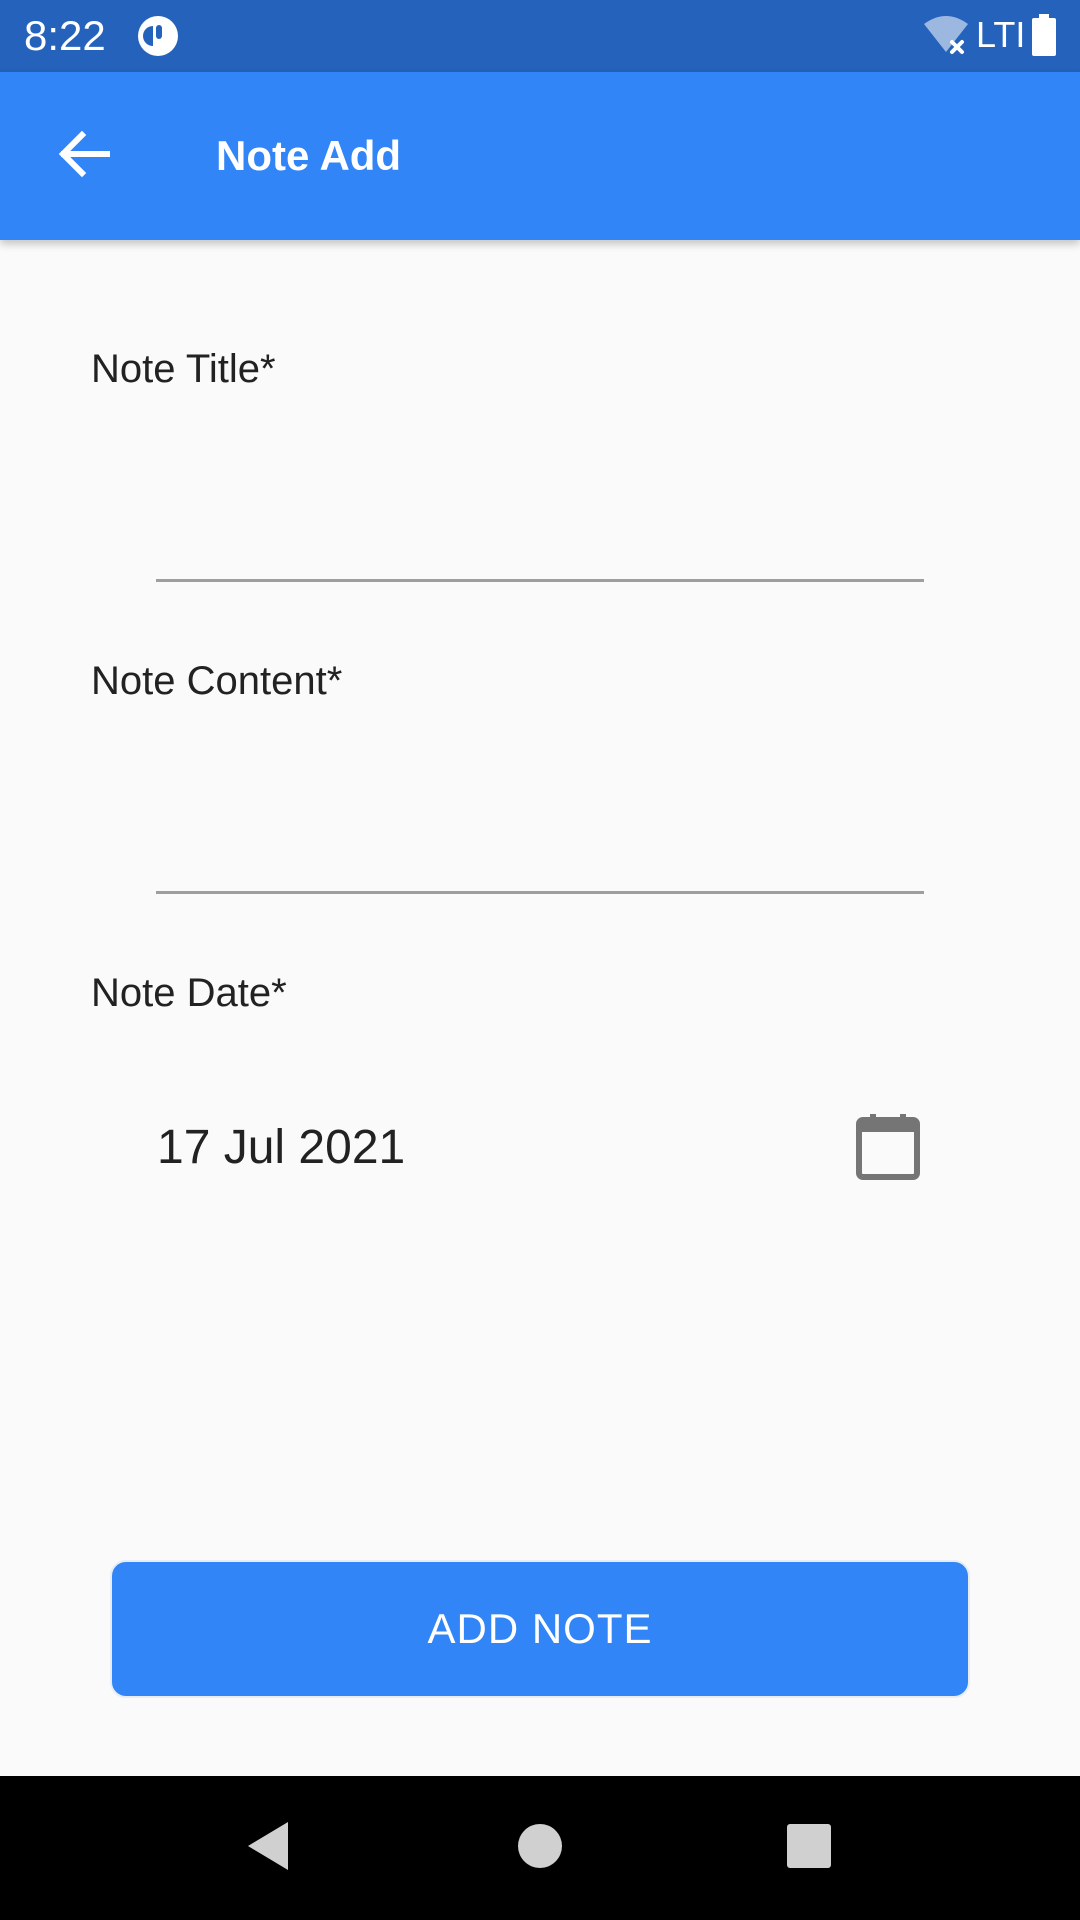 This screenshot has height=1920, width=1080. I want to click on note-content-label: Note Content*, so click(217, 681).